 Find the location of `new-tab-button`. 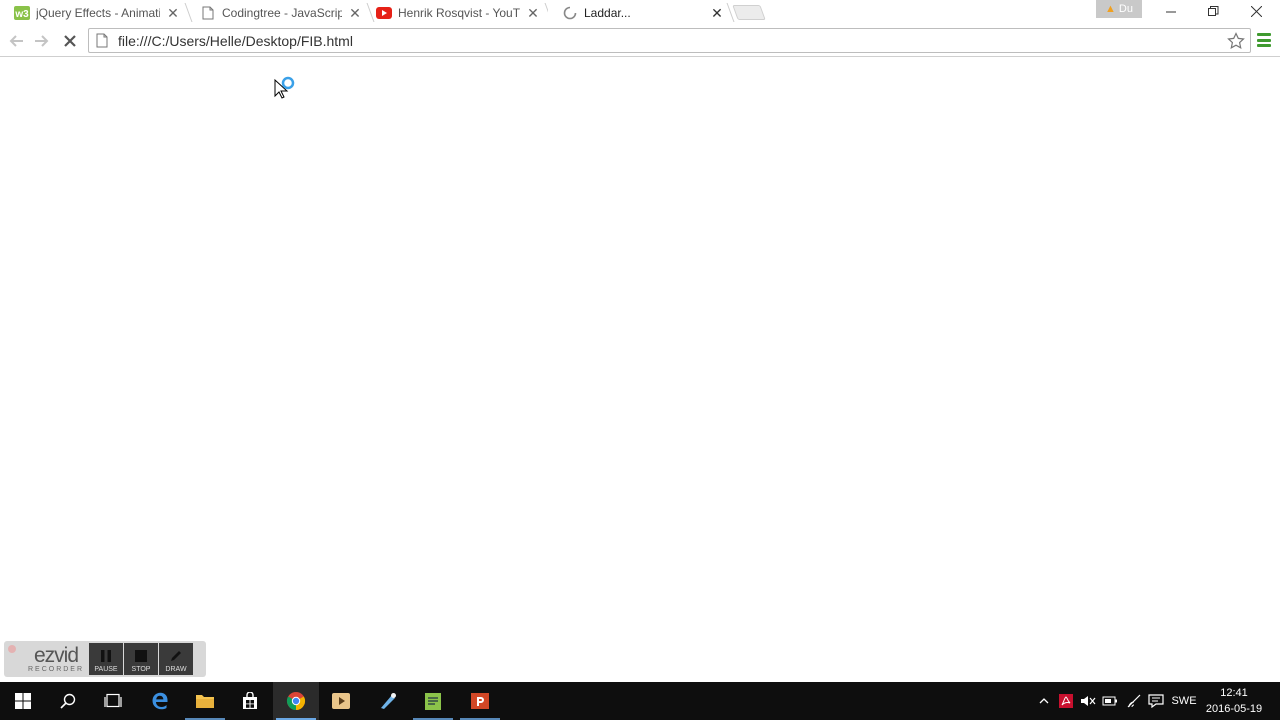

new-tab-button is located at coordinates (749, 12).